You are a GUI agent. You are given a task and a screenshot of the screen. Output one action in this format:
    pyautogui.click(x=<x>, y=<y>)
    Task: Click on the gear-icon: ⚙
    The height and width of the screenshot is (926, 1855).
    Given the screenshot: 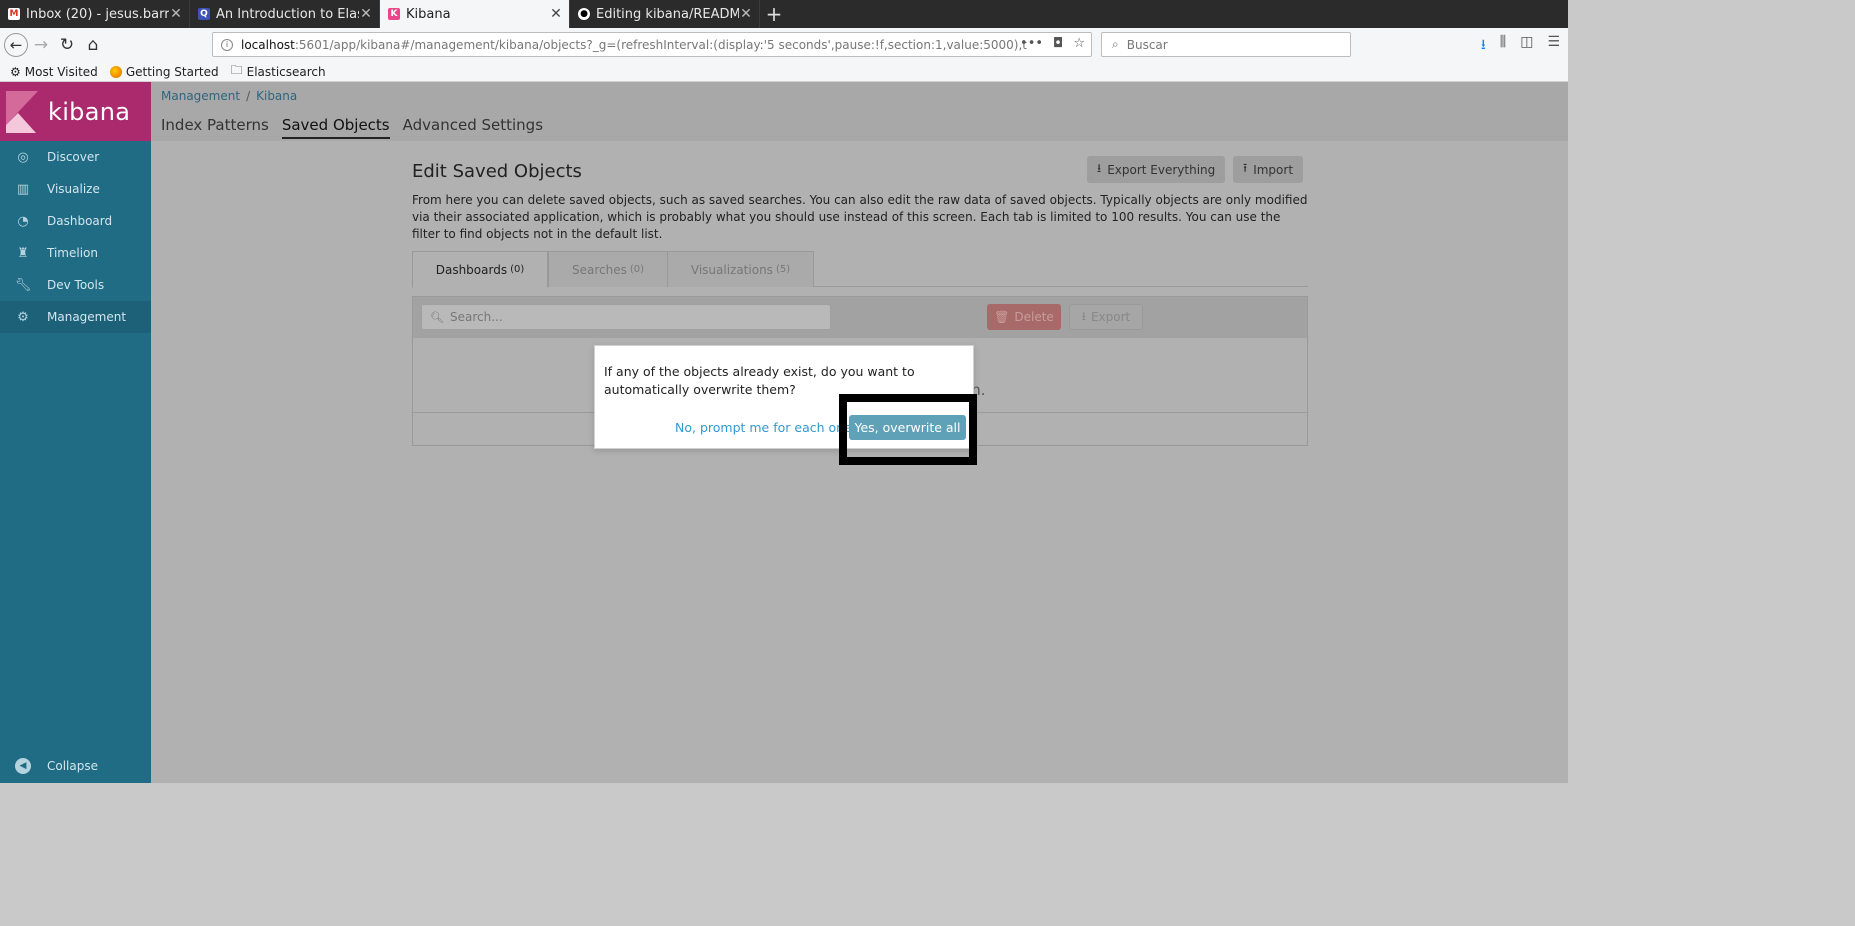 What is the action you would take?
    pyautogui.click(x=15, y=71)
    